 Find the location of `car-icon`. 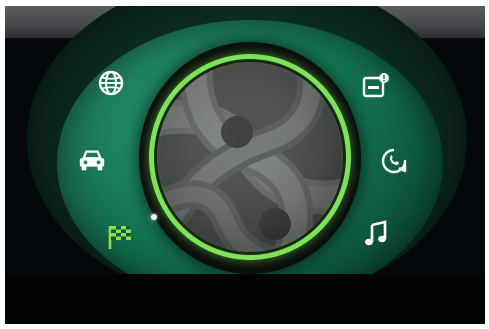

car-icon is located at coordinates (92, 161).